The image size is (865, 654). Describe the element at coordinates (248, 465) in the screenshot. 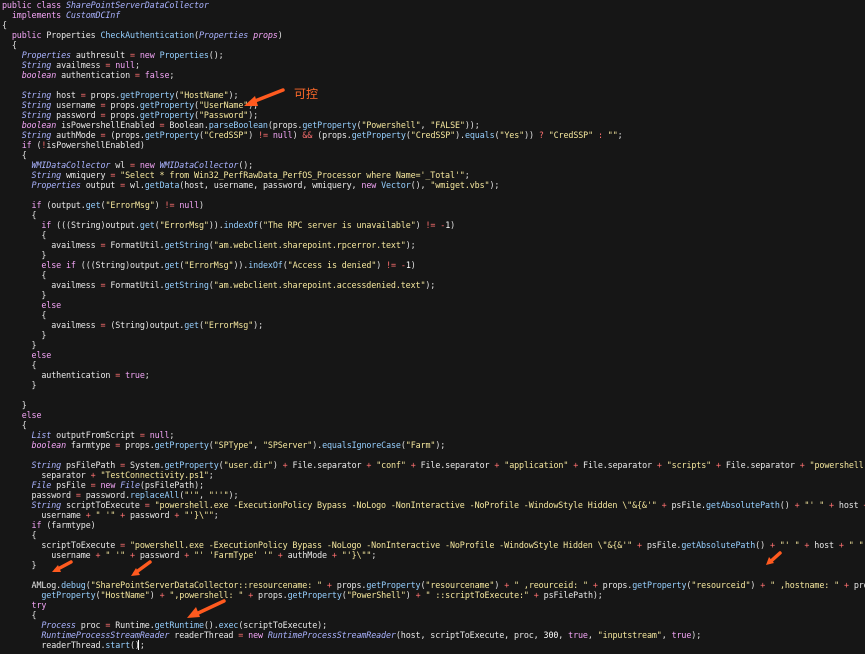

I see `code-token: "user.dir"` at that location.